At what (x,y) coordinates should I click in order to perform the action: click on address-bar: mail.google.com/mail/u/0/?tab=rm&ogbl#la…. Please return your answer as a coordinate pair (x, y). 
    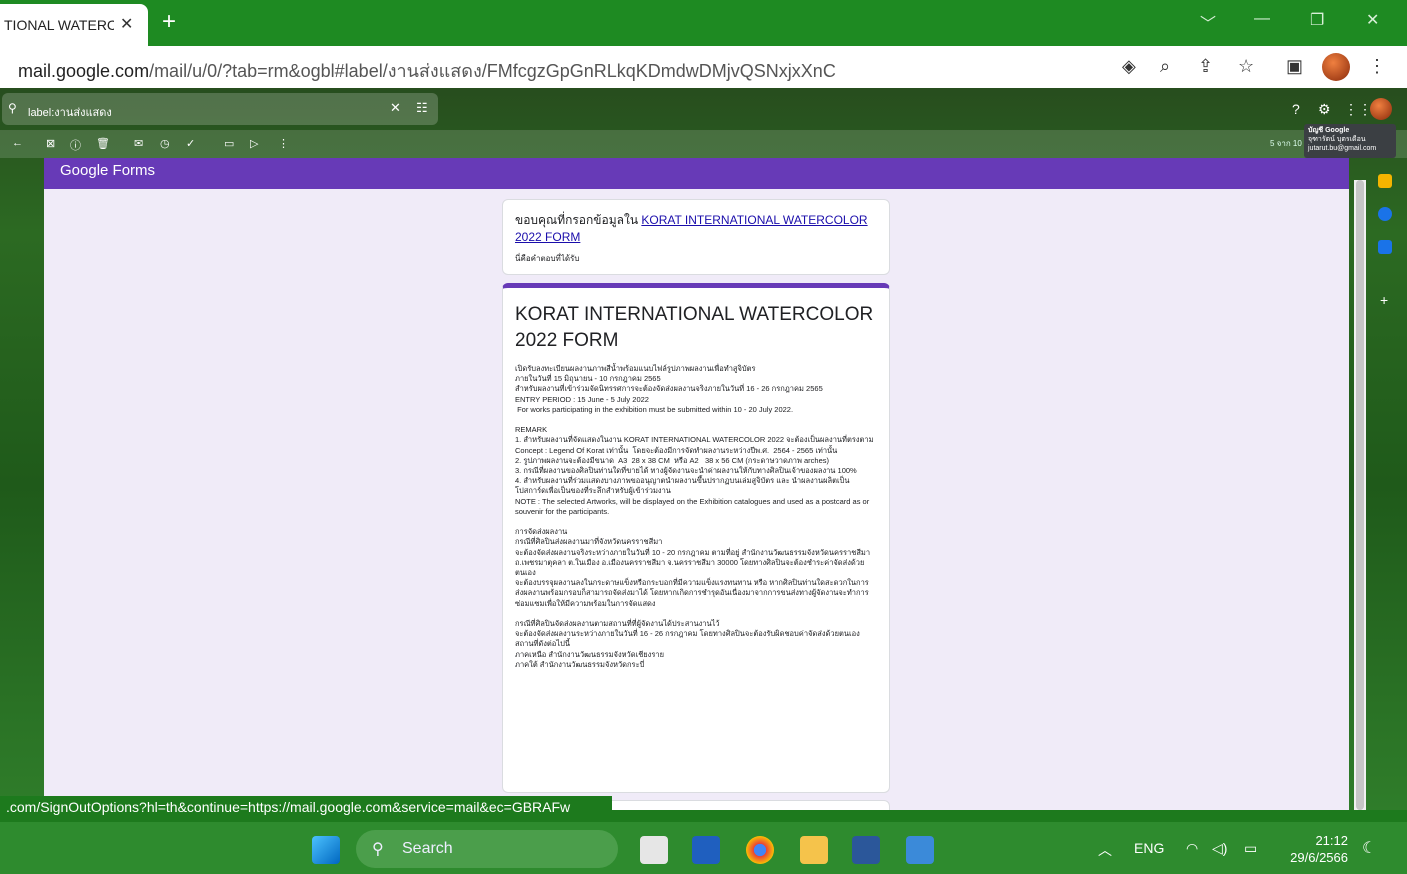
    Looking at the image, I should click on (427, 70).